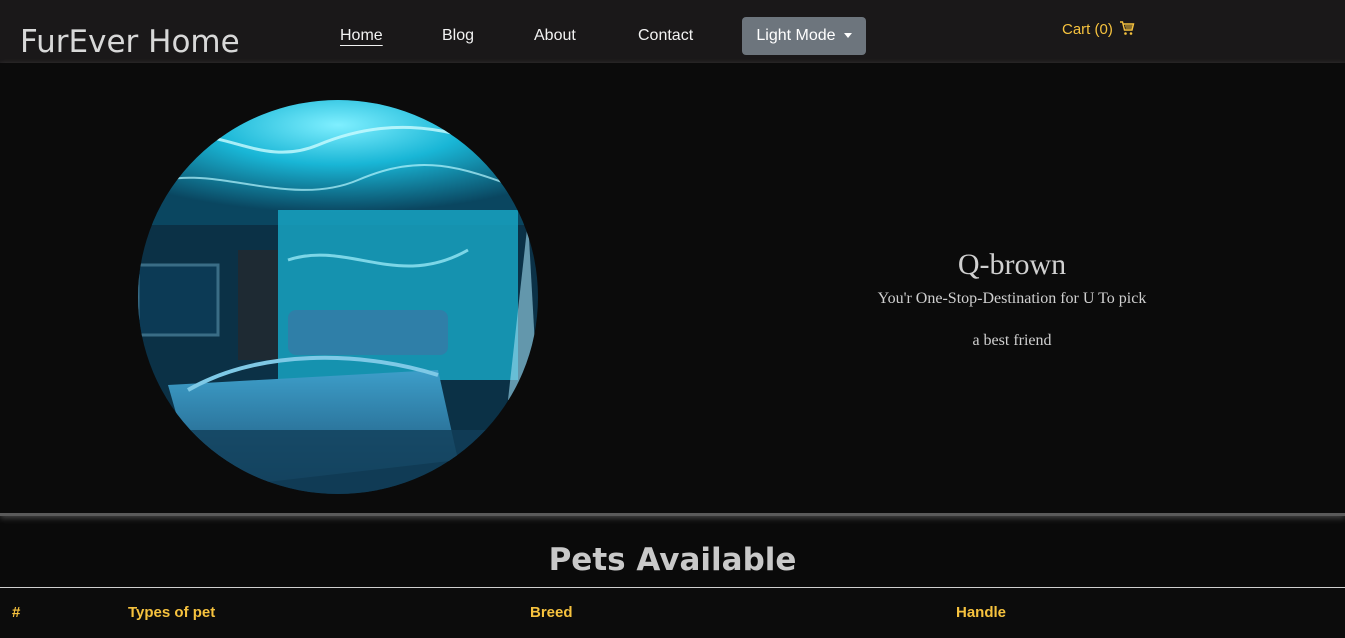 Image resolution: width=1345 pixels, height=638 pixels. I want to click on cart-label: Cart (0), so click(1087, 29).